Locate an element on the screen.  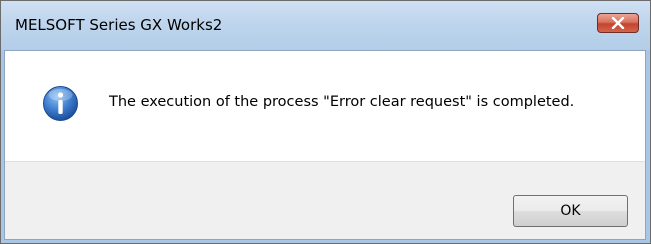
information-icon is located at coordinates (60, 103).